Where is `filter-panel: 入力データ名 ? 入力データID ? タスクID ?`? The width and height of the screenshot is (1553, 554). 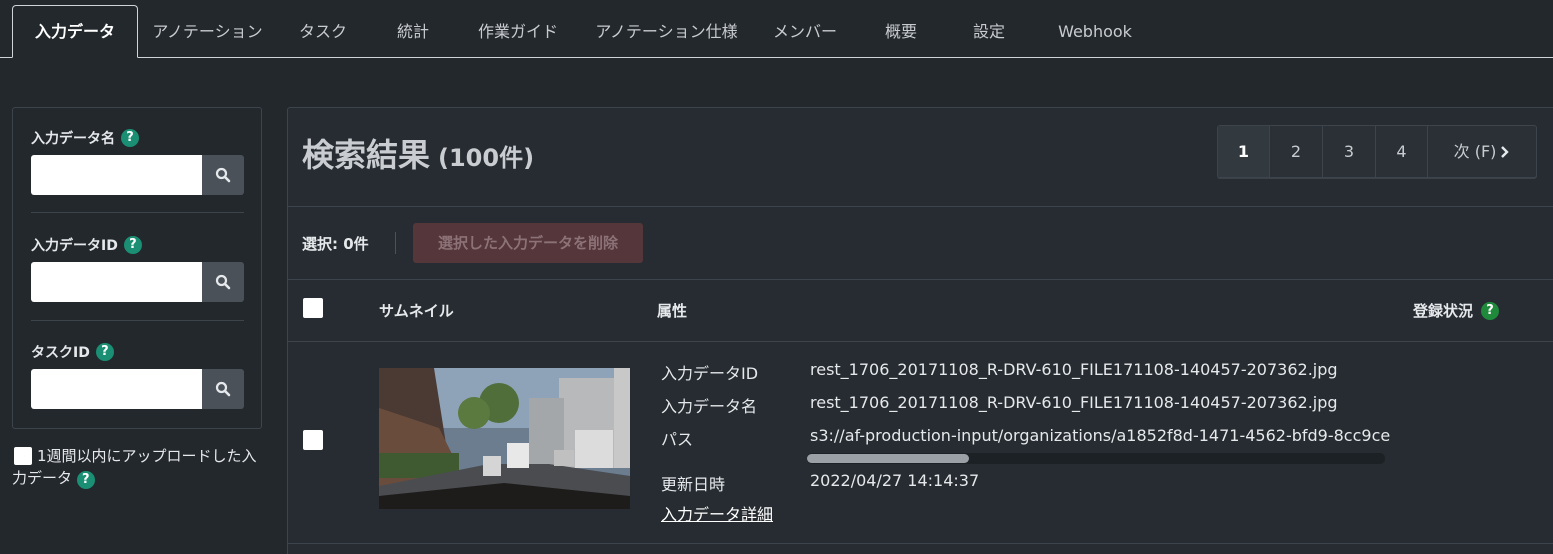
filter-panel: 入力データ名 ? 入力データID ? タスクID ? is located at coordinates (137, 268).